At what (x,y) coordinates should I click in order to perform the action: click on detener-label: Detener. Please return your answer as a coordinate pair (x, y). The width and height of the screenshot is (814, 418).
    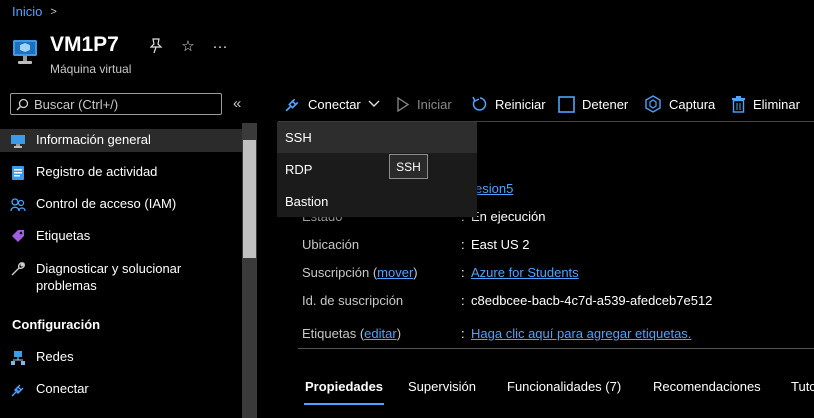
    Looking at the image, I should click on (605, 104).